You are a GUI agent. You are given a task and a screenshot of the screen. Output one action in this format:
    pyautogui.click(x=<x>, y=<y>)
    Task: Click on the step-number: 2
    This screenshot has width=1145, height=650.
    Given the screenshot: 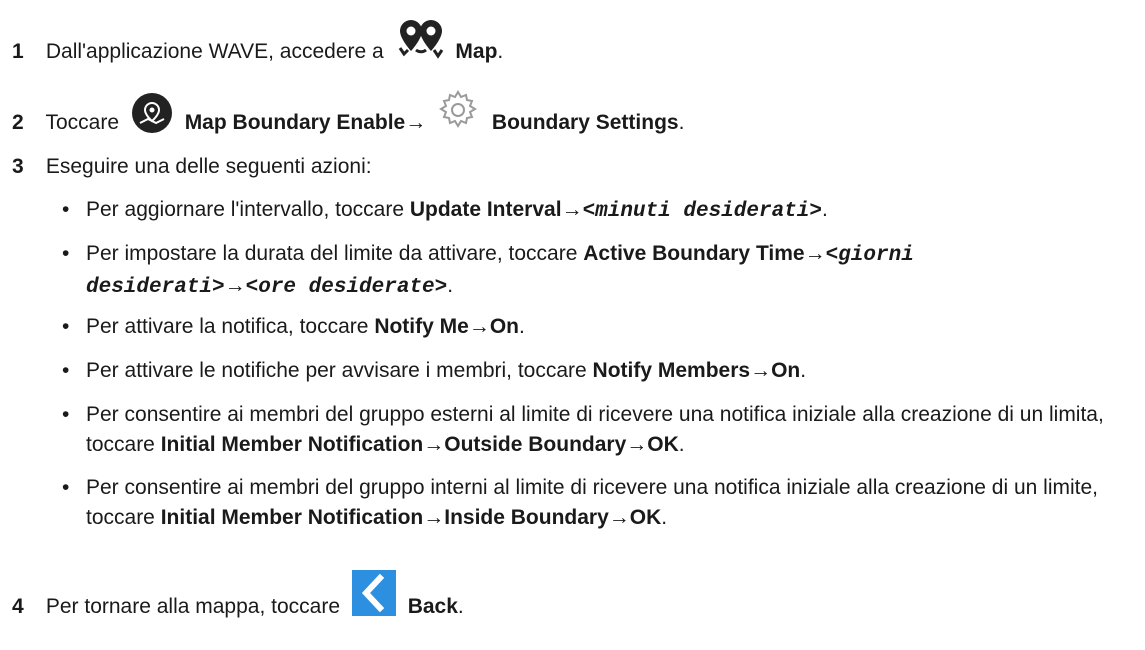 What is the action you would take?
    pyautogui.click(x=18, y=122)
    